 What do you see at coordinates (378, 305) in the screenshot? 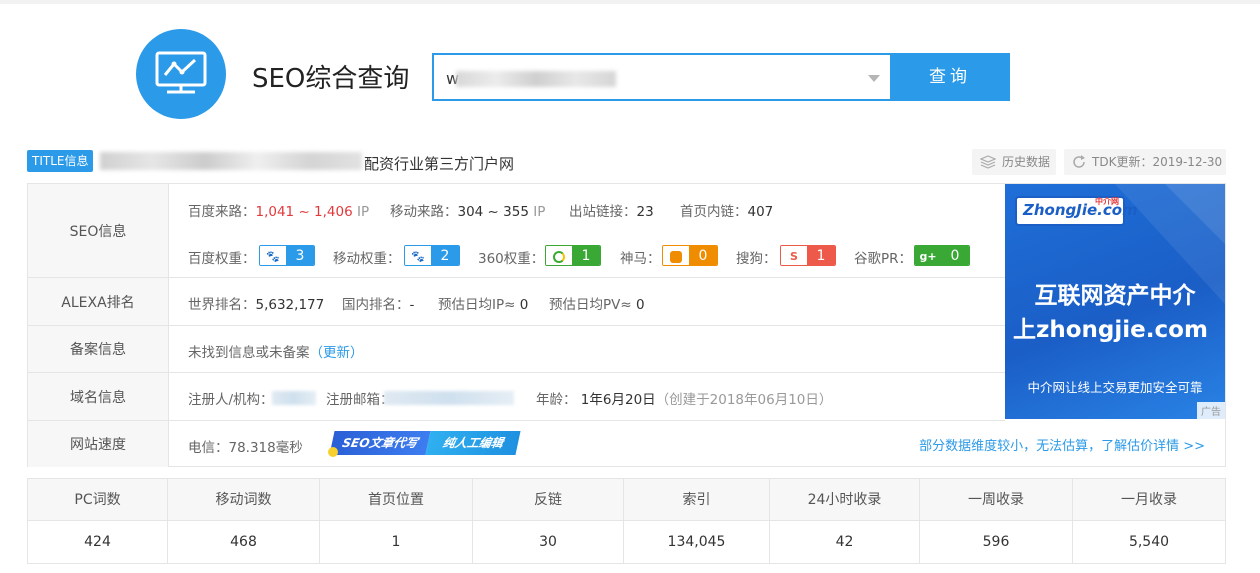
I see `domestic-rank: 国内排名：-` at bounding box center [378, 305].